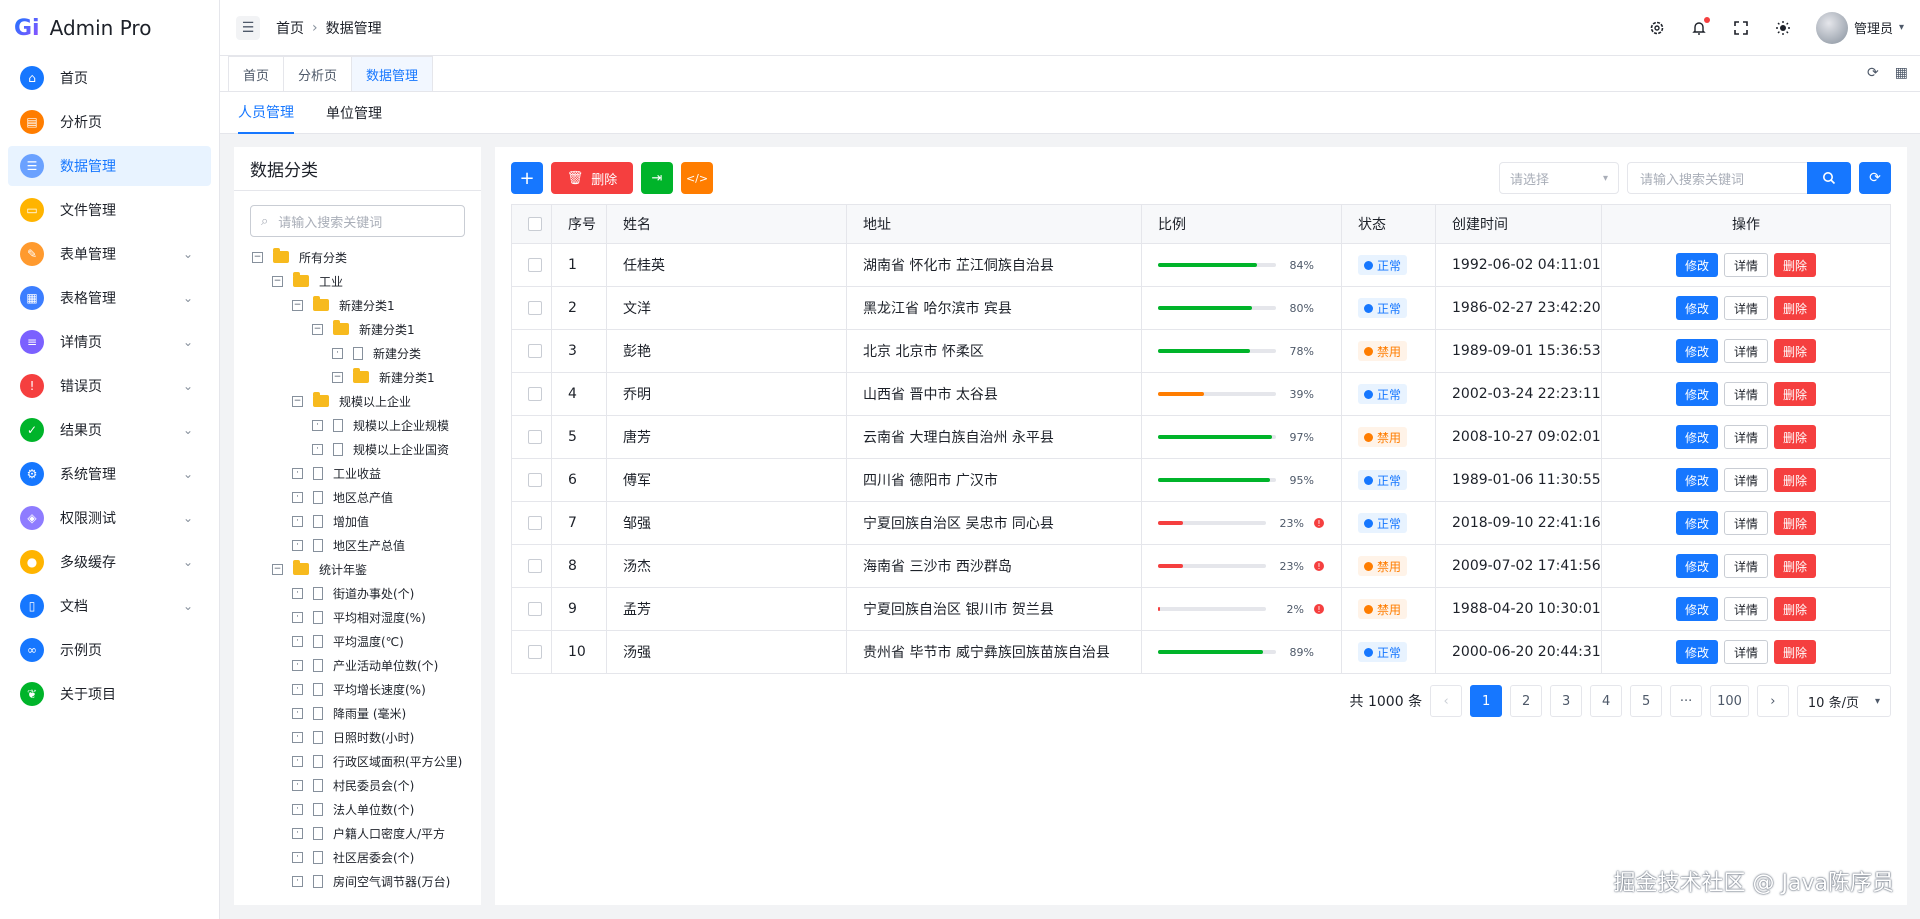 This screenshot has height=919, width=1920. What do you see at coordinates (1717, 178) in the screenshot?
I see `table-search-input: 请输入搜索关键词` at bounding box center [1717, 178].